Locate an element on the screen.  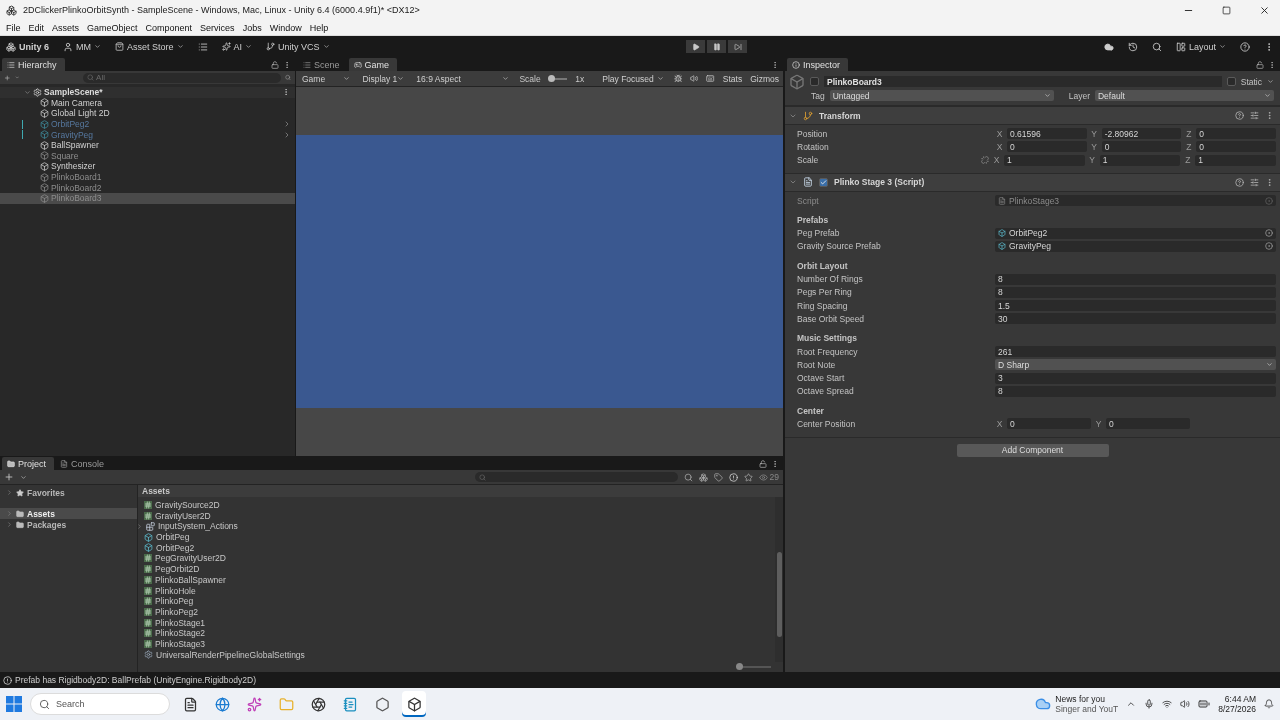
component-header: Plinko Stage 3 (Script) is located at coordinates (1032, 182).